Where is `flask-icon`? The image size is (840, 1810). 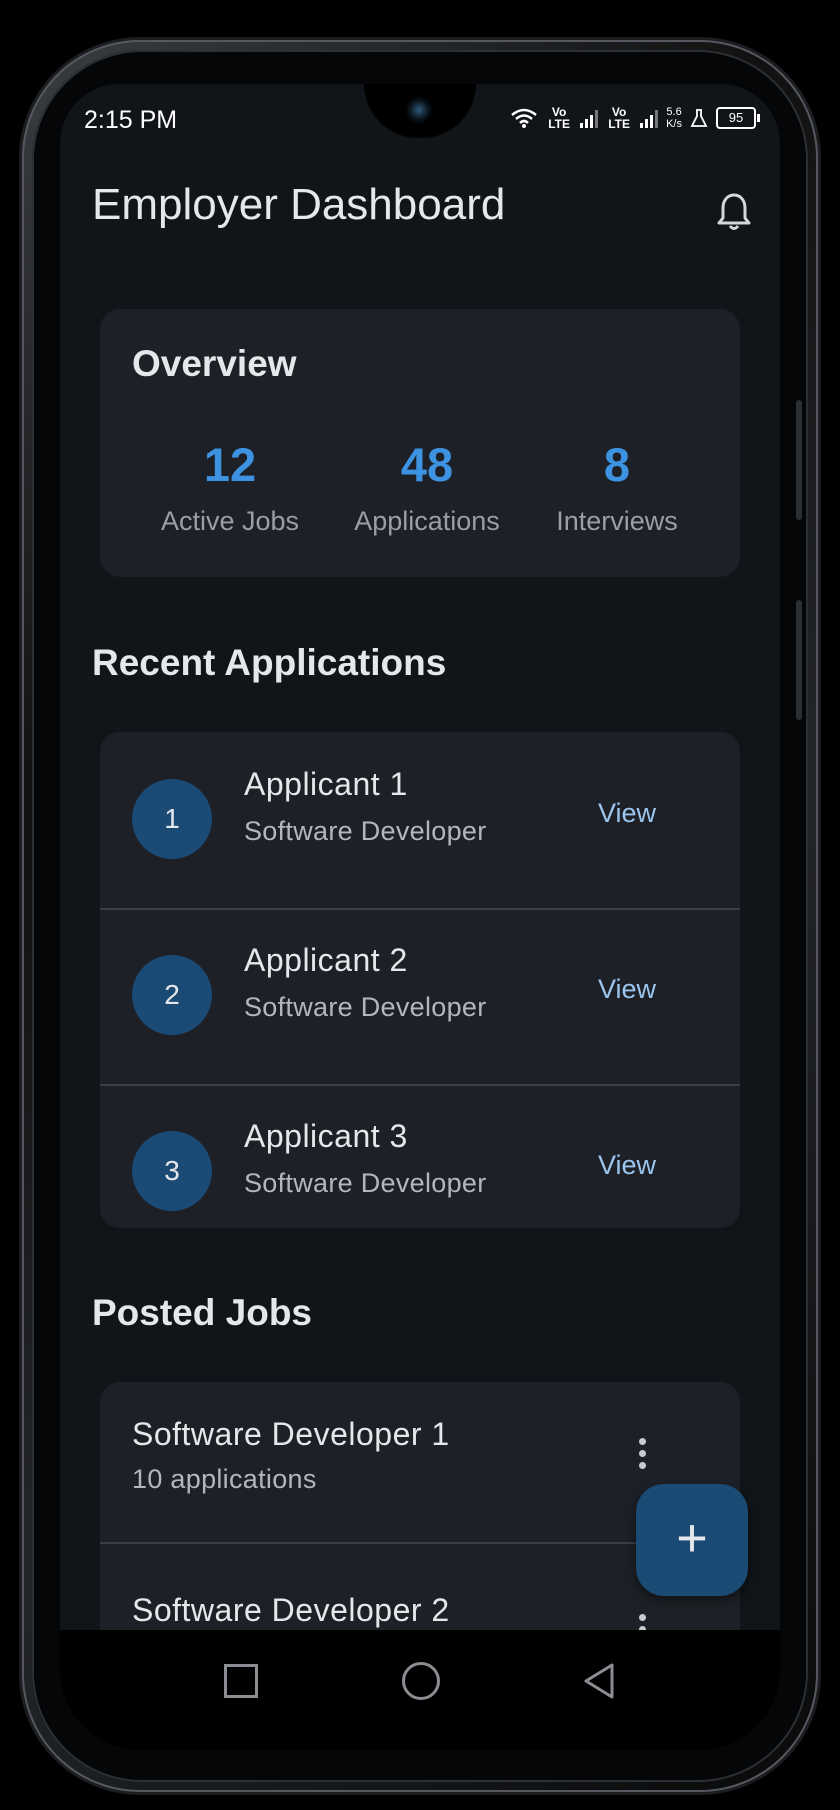 flask-icon is located at coordinates (699, 118).